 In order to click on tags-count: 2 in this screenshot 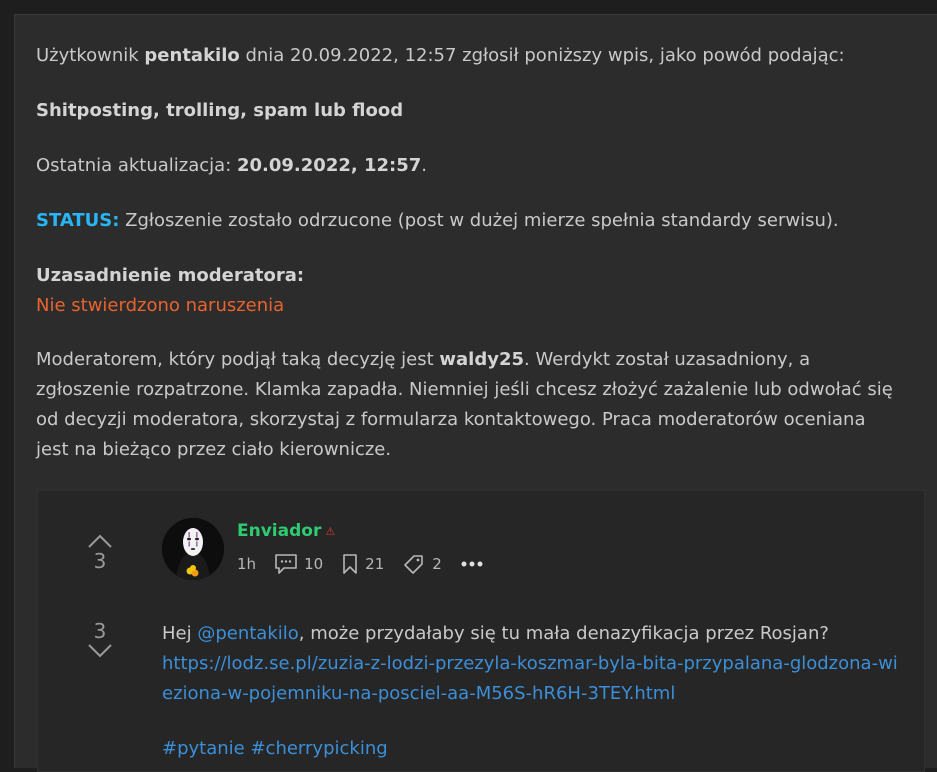, I will do `click(437, 564)`.